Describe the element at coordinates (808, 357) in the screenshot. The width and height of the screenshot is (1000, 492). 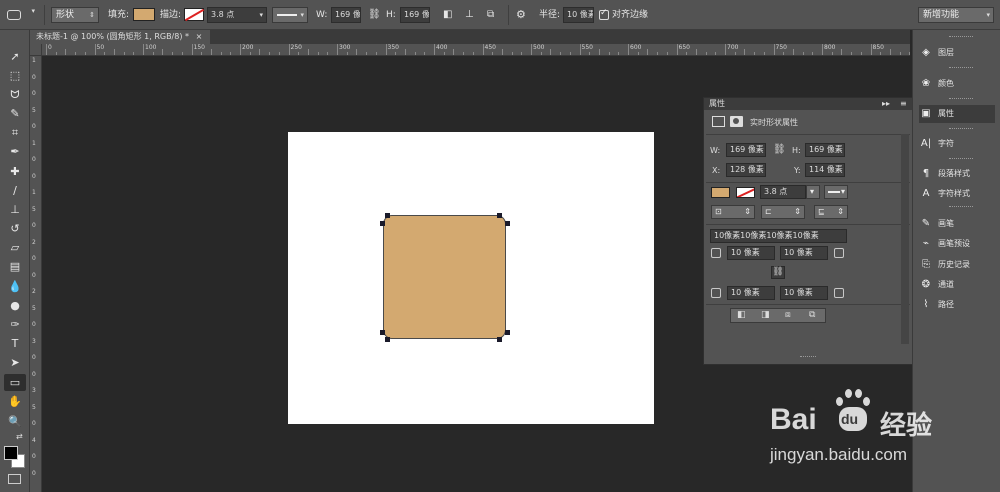
I see `resize-grip-icon` at that location.